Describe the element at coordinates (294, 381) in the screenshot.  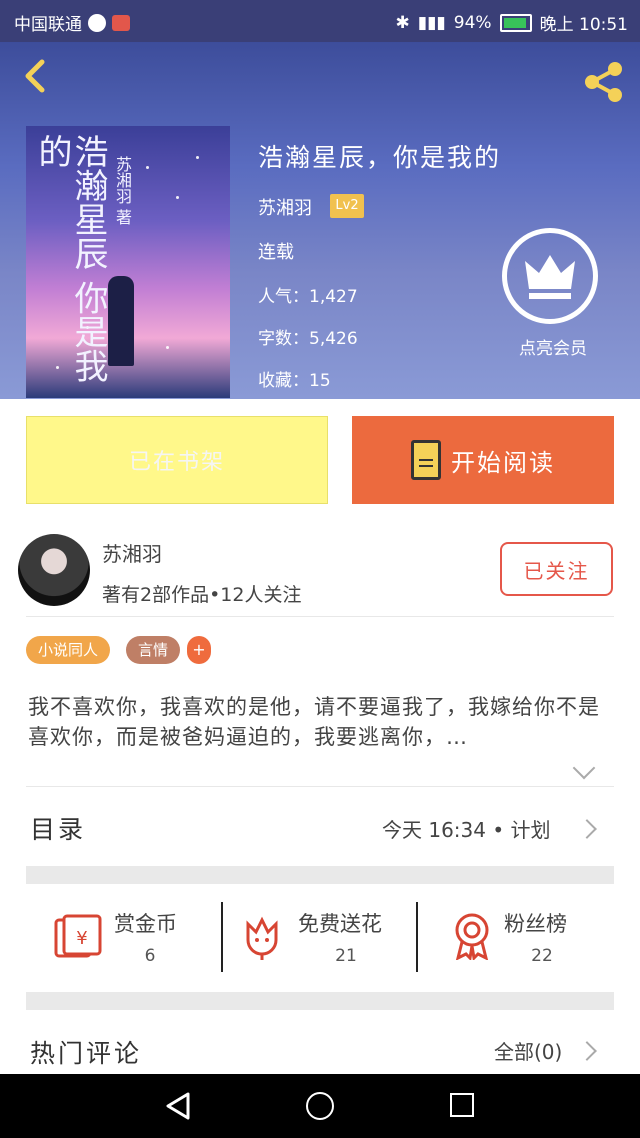
I see `favorites-stat: 收藏：15` at that location.